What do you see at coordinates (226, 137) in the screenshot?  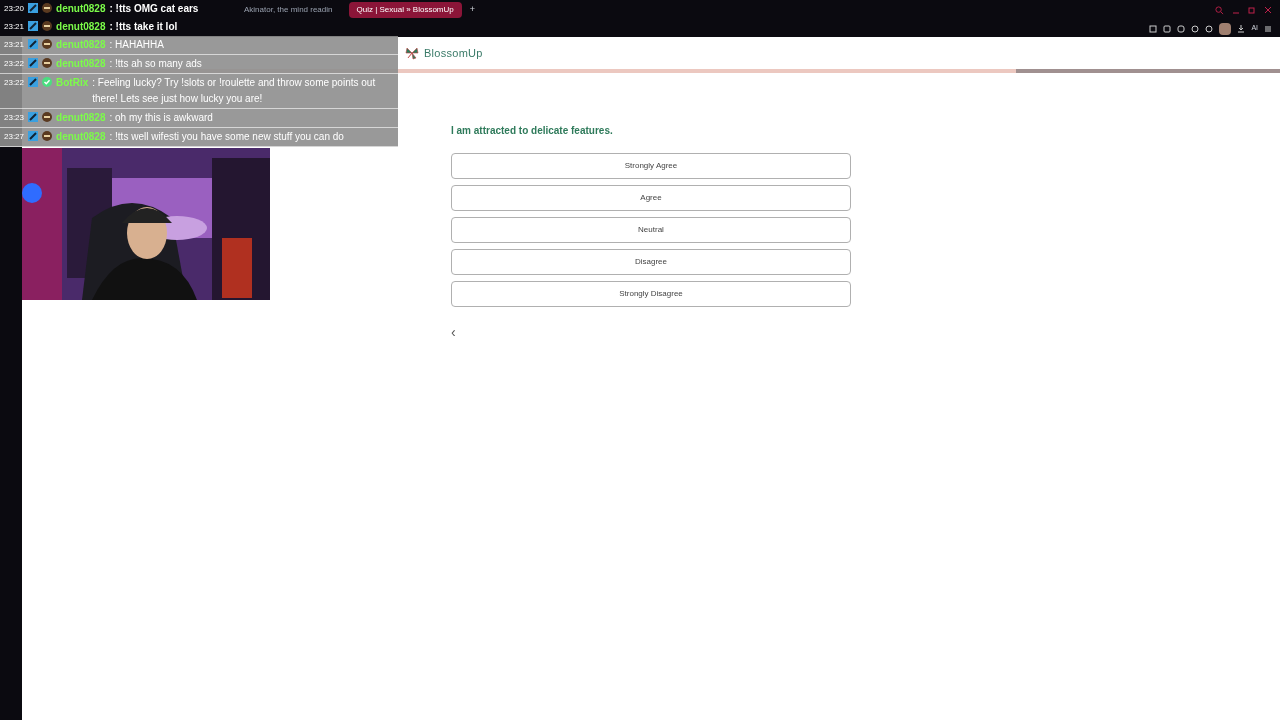 I see `chat-message: : !tts well wifesti you have some new stuff you can do` at bounding box center [226, 137].